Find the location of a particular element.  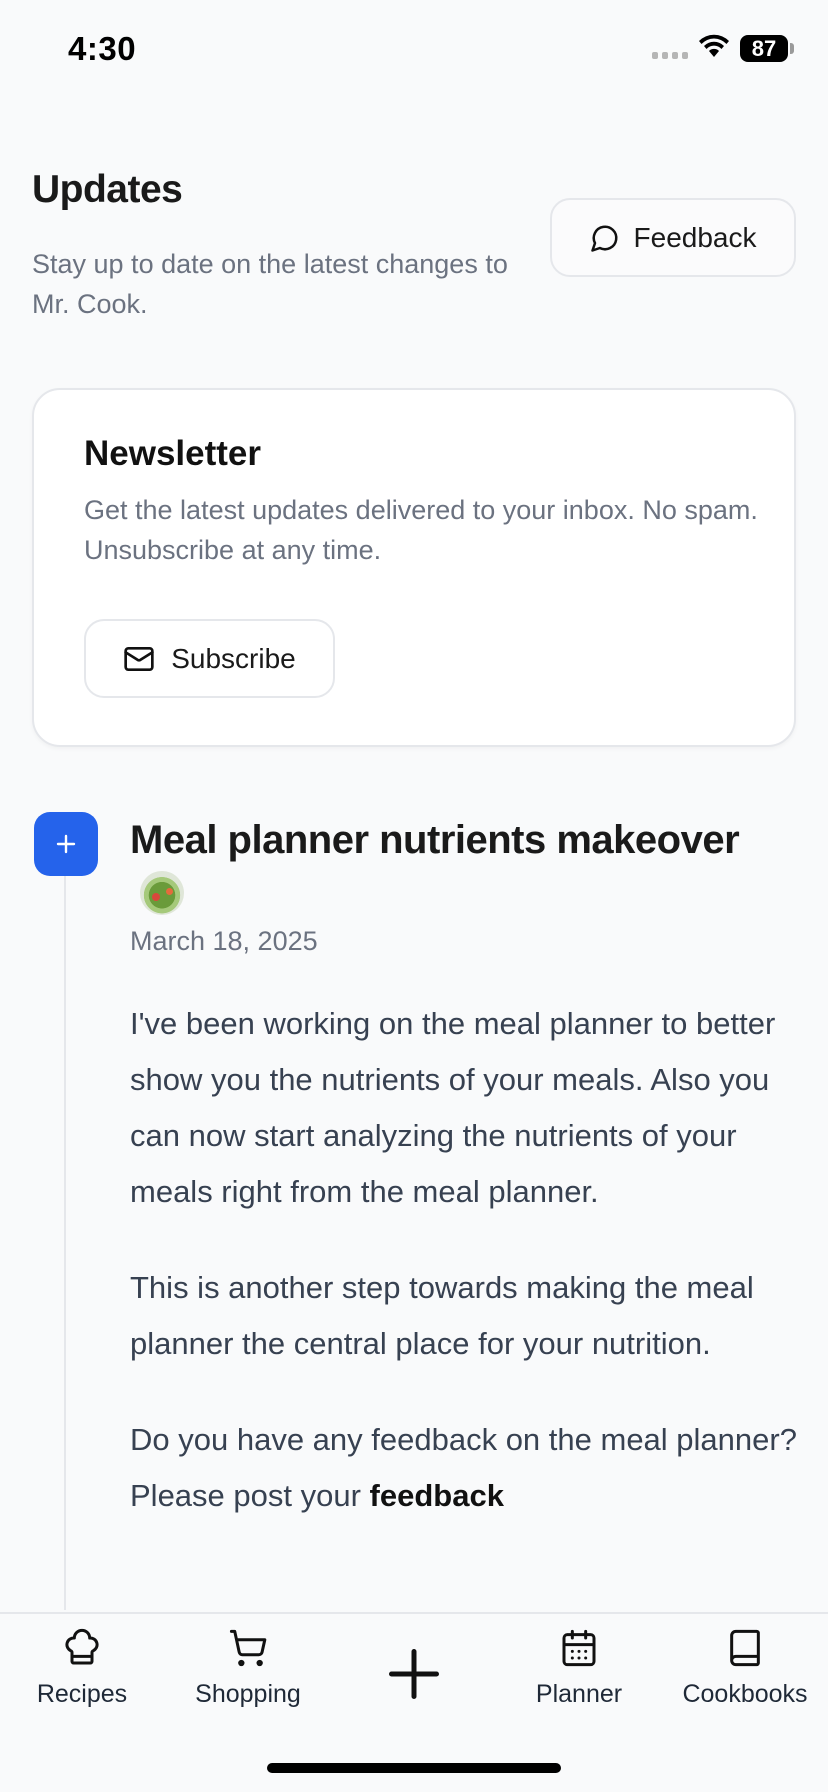

subscribe-button: Subscribe is located at coordinates (209, 658).